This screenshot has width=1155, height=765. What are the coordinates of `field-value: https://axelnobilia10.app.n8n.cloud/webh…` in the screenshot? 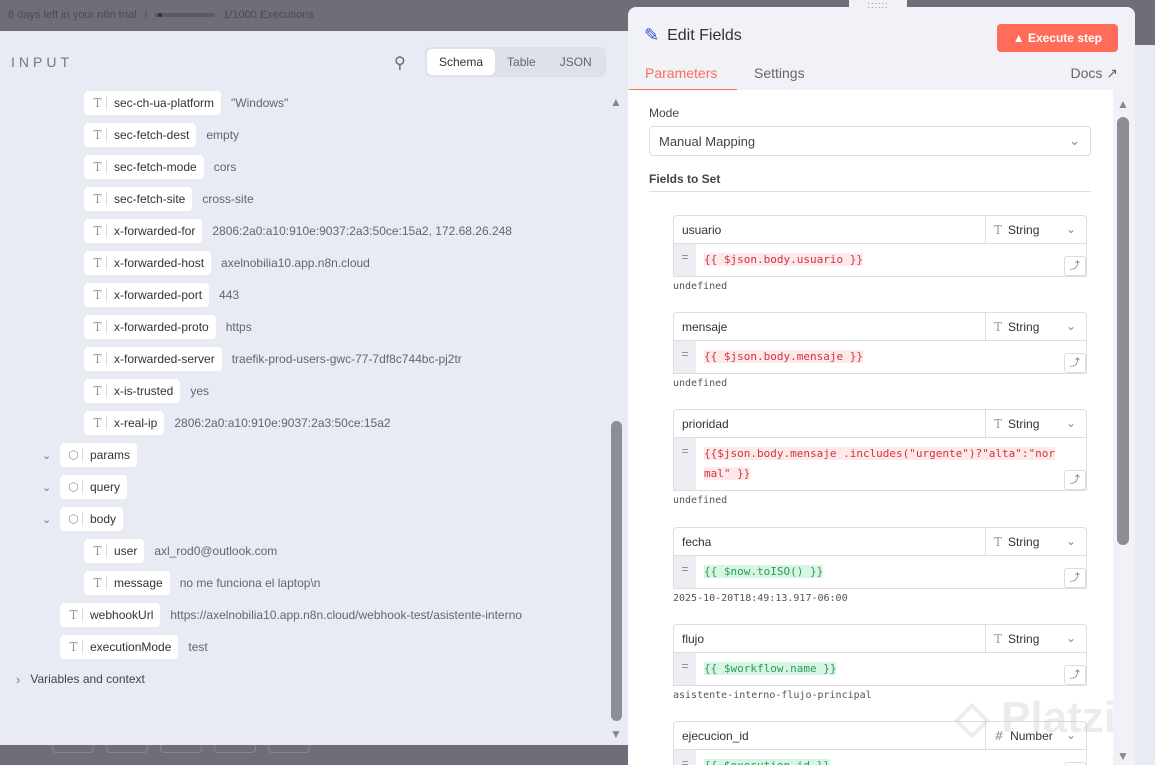 It's located at (346, 615).